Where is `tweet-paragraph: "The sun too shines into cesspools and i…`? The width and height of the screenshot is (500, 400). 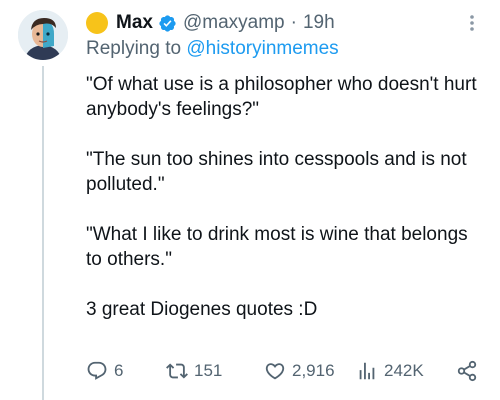
tweet-paragraph: "The sun too shines into cesspools and i… is located at coordinates (276, 172).